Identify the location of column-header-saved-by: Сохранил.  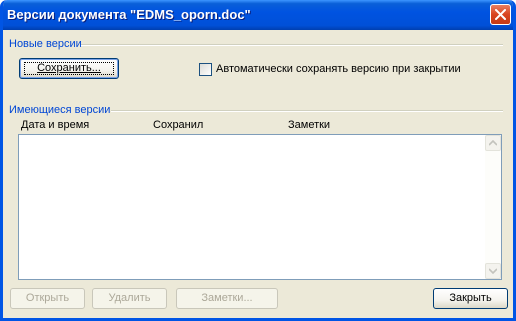
(178, 125).